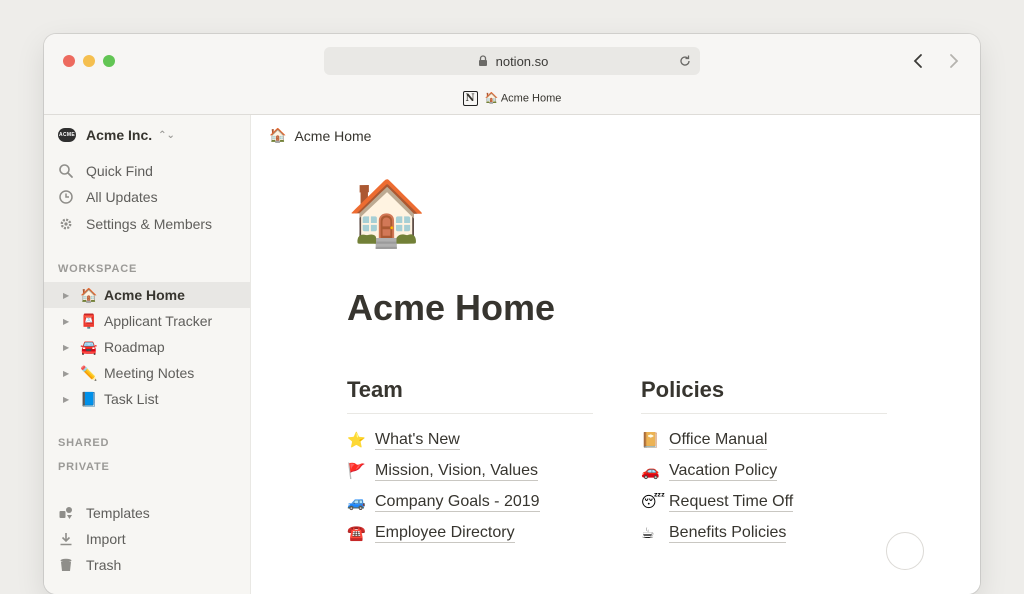 This screenshot has height=594, width=1024. I want to click on workspace-section-label: WORKSPACE, so click(98, 269).